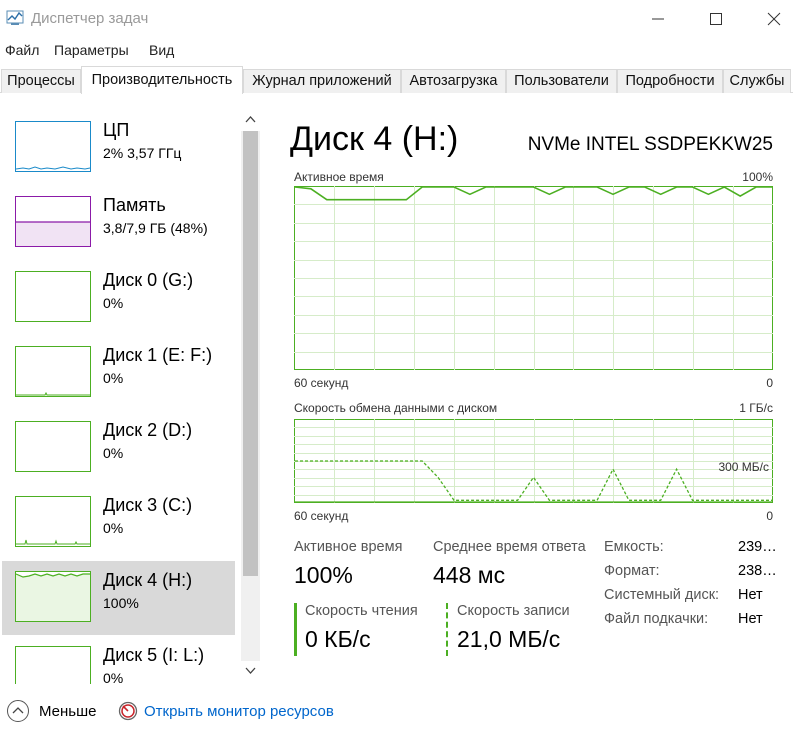 This screenshot has height=740, width=793. I want to click on sidebar-item-memory: Память 3,8/7,9 ГБ (48%), so click(118, 223).